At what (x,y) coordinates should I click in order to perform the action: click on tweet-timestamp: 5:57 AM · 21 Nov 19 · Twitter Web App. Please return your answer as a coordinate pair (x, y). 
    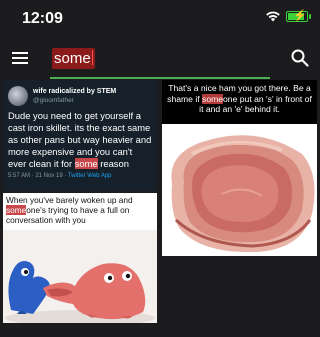
    Looking at the image, I should click on (60, 175).